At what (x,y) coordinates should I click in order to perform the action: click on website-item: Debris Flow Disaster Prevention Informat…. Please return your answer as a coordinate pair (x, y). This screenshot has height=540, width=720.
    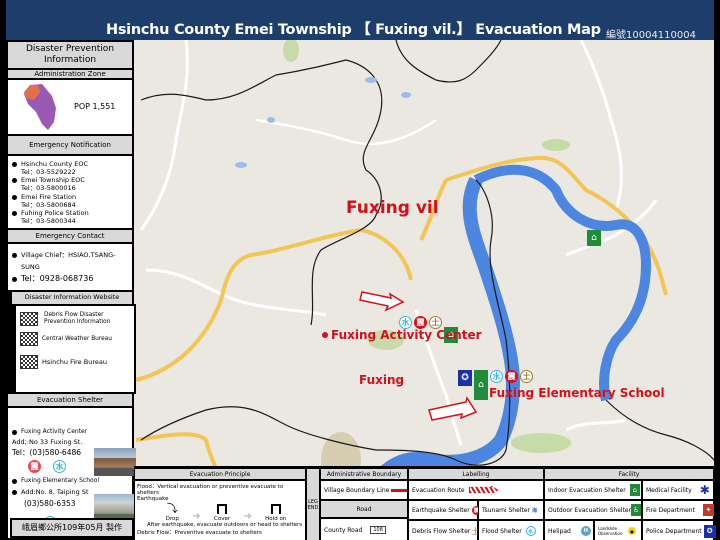
    Looking at the image, I should click on (75, 319).